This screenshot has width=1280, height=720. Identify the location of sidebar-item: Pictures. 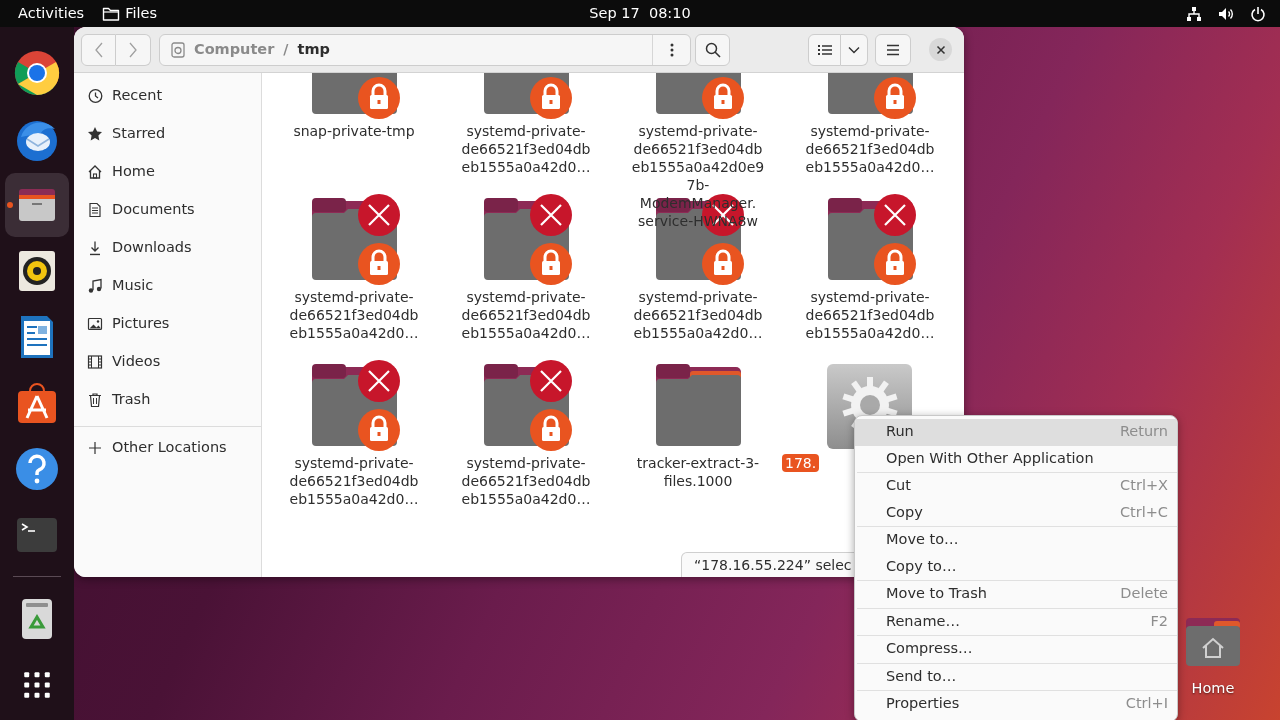
(167, 324).